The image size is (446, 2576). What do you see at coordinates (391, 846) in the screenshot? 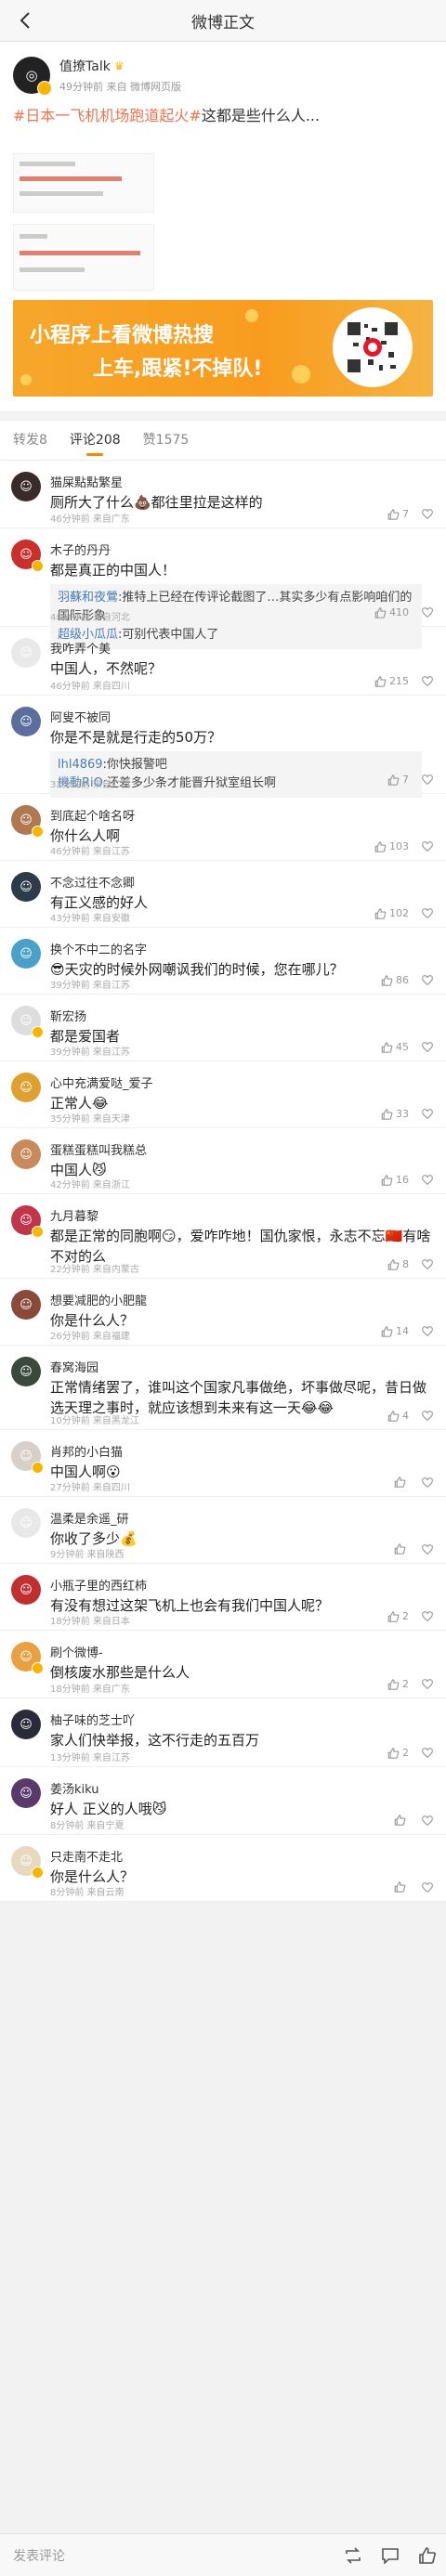
I see `comment-like-button: 103` at bounding box center [391, 846].